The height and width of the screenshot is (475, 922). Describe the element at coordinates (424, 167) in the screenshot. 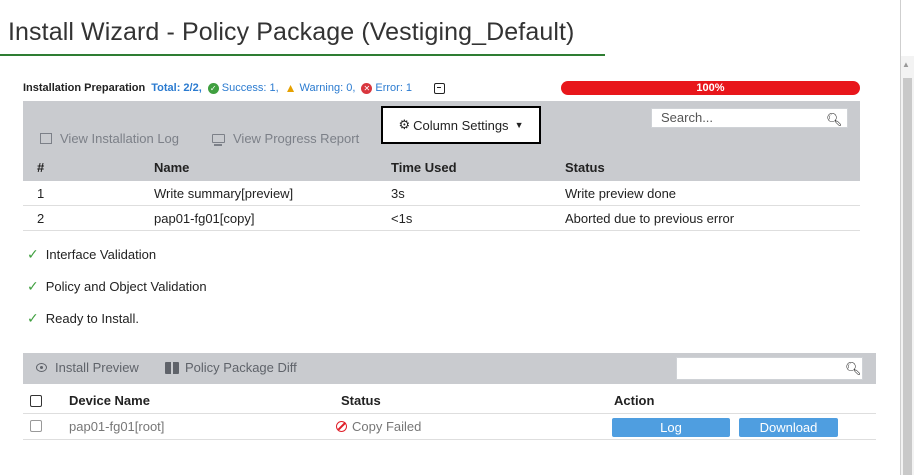

I see `col-time-used: Time Used` at that location.